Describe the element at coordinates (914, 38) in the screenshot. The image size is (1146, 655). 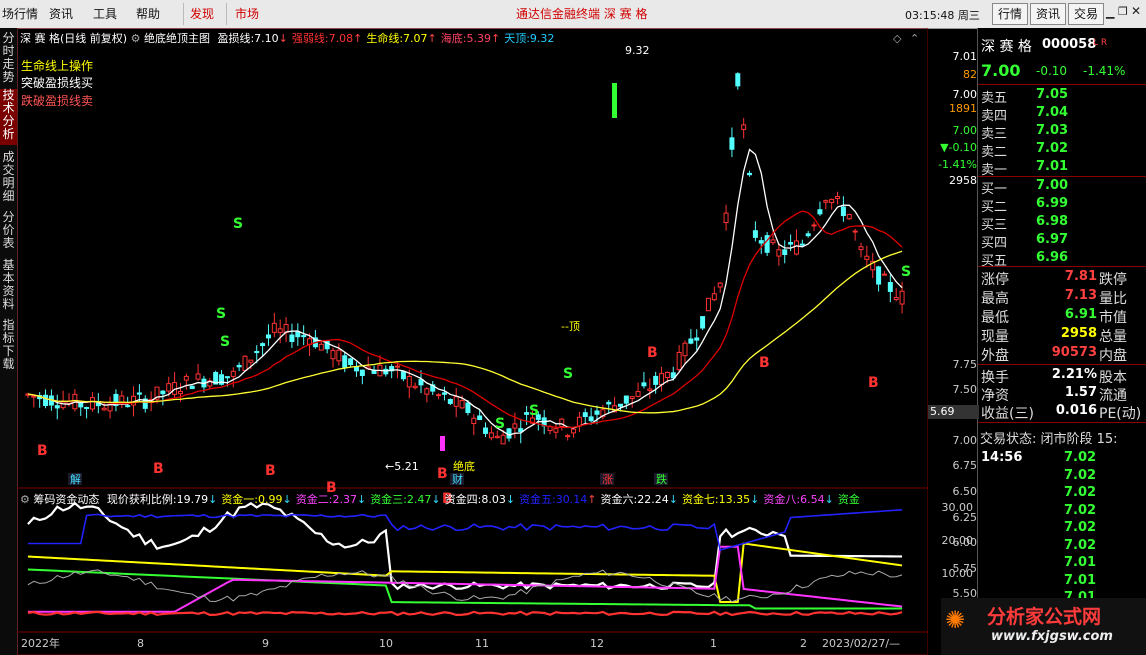
I see `collapse-icon: ⌃` at that location.